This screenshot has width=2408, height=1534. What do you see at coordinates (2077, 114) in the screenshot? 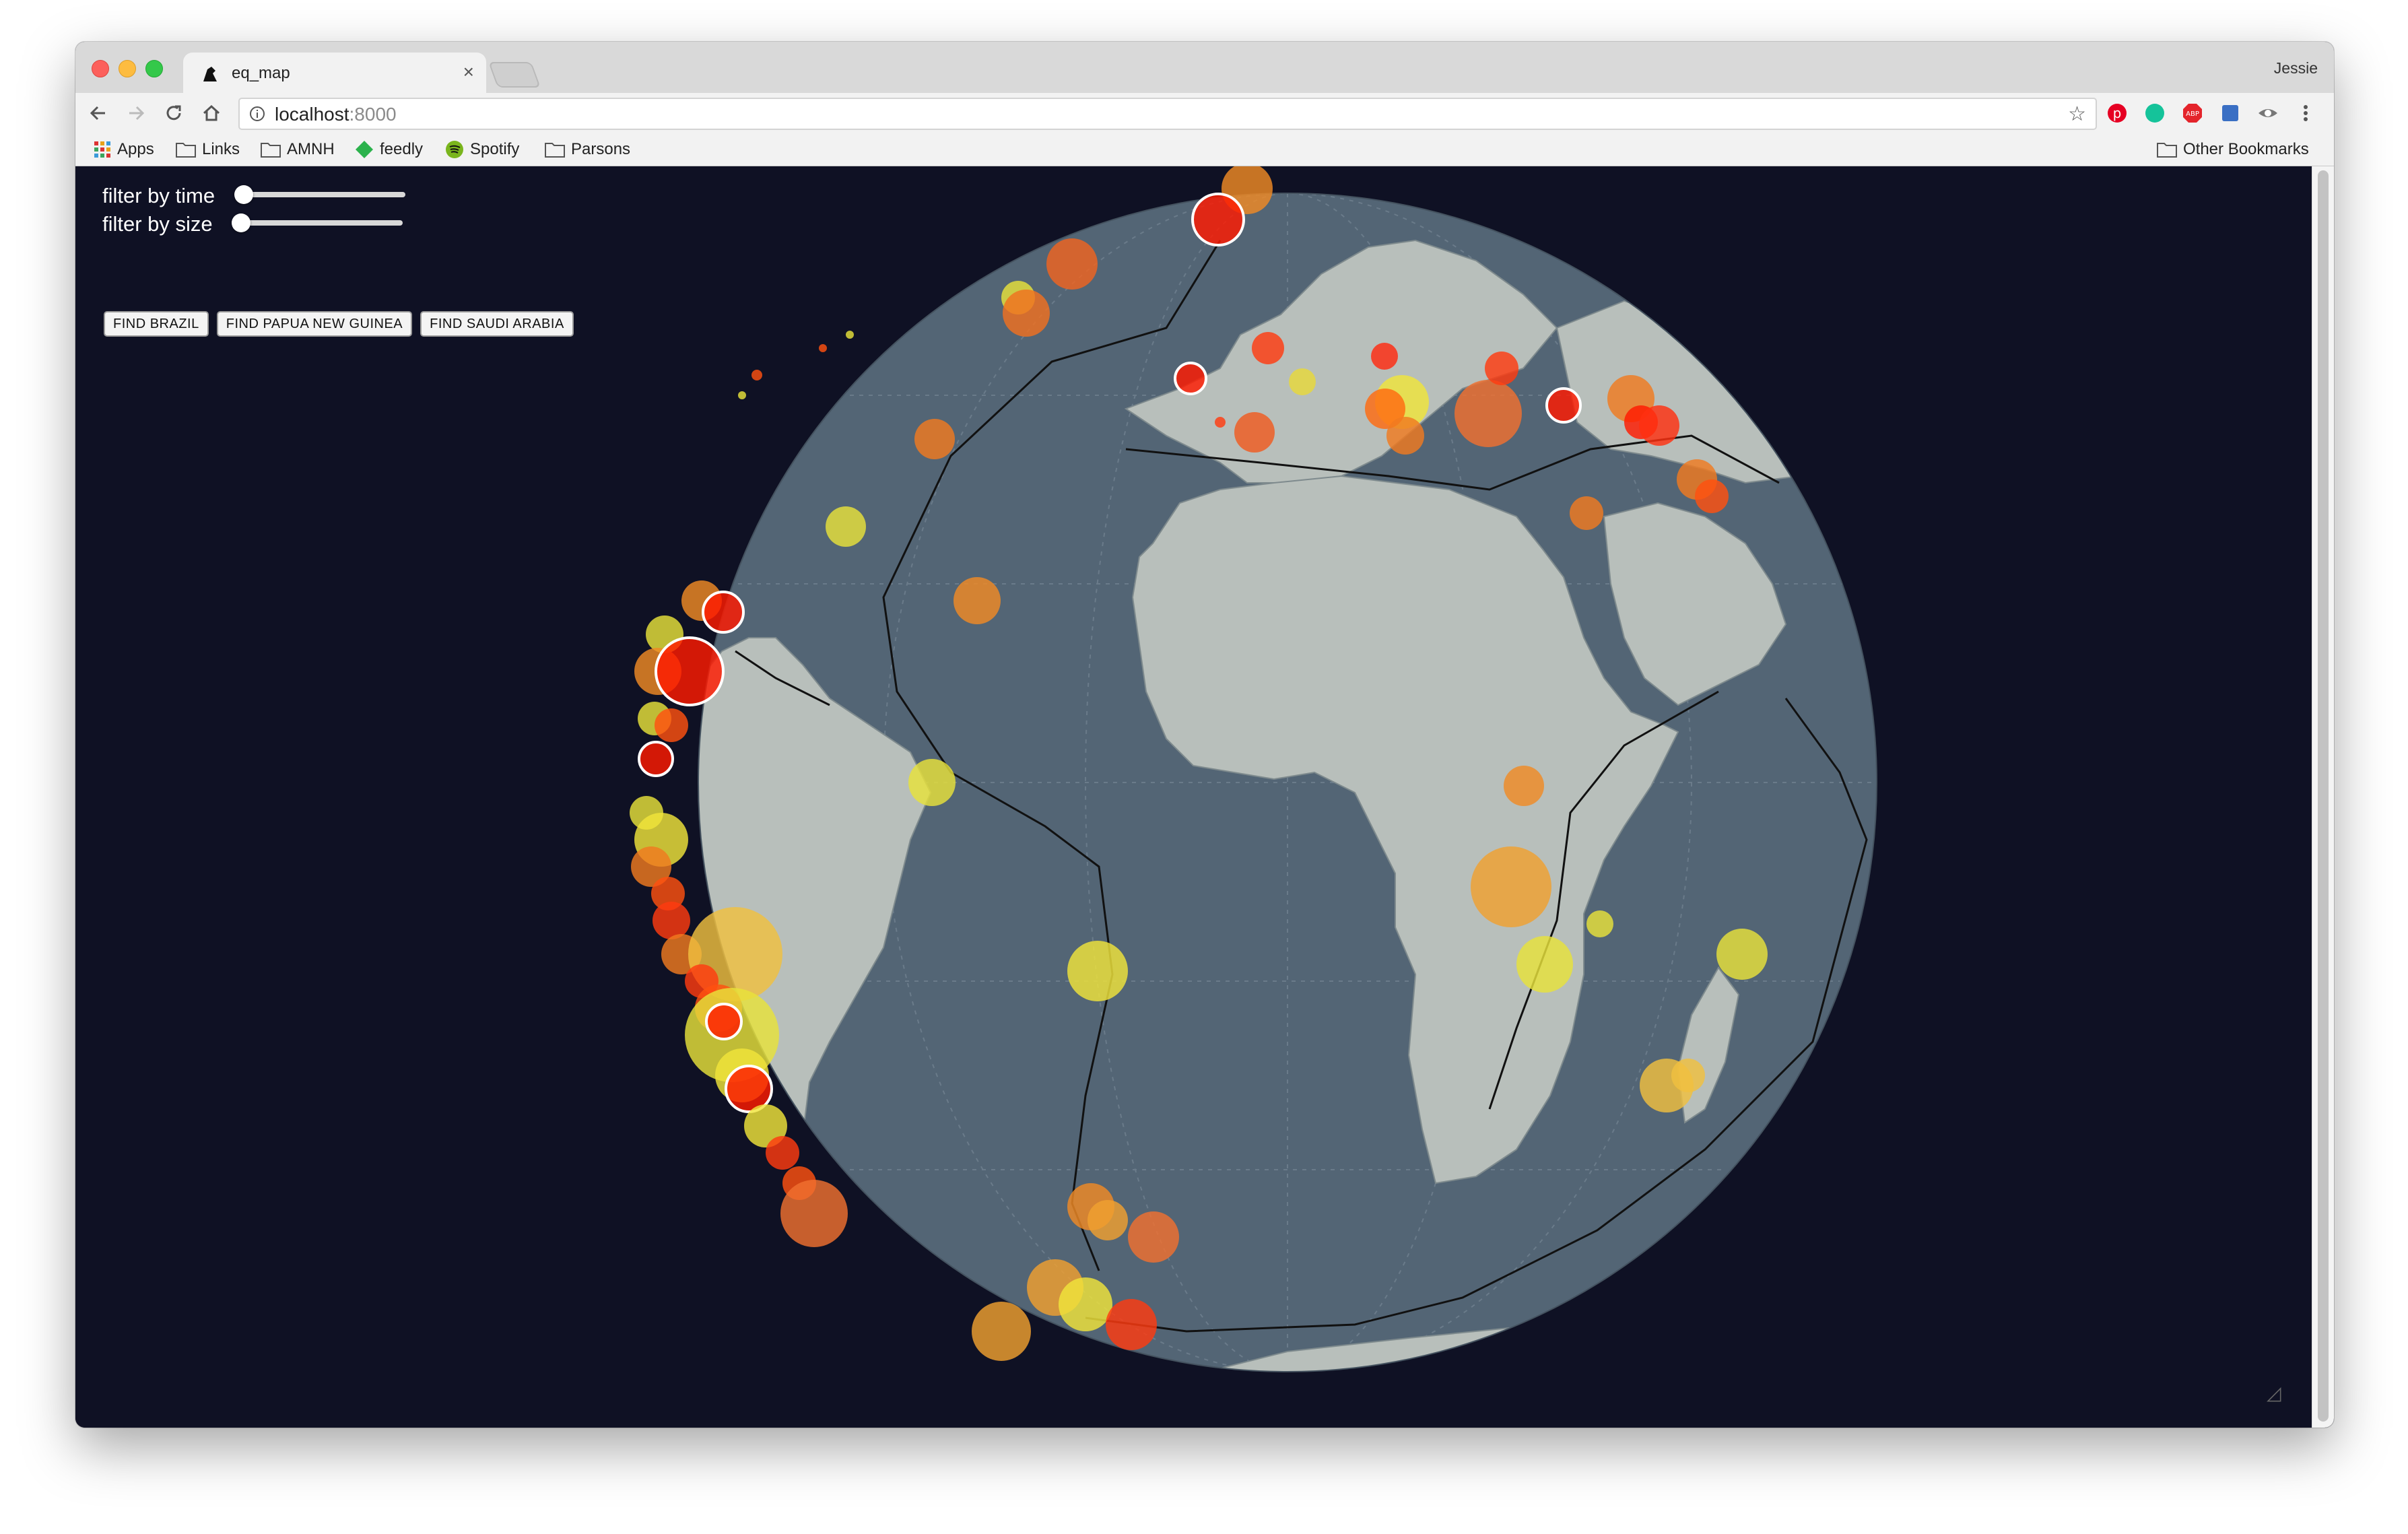
I see `bookmark-star-icon: ☆` at bounding box center [2077, 114].